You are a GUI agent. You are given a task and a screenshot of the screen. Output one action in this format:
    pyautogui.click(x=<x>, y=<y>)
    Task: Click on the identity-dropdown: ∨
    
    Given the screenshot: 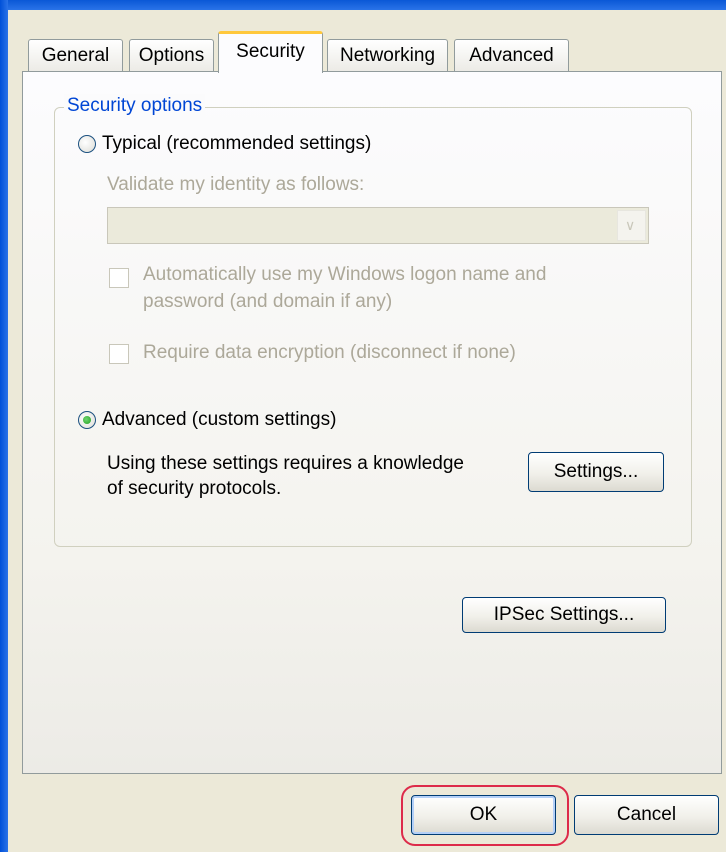 What is the action you would take?
    pyautogui.click(x=378, y=225)
    